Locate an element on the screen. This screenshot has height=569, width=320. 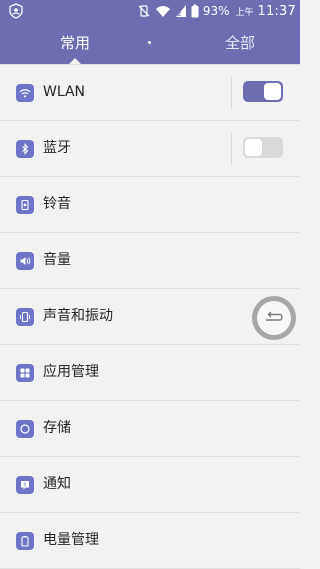
svg-text: 2 is located at coordinates (179, 14).